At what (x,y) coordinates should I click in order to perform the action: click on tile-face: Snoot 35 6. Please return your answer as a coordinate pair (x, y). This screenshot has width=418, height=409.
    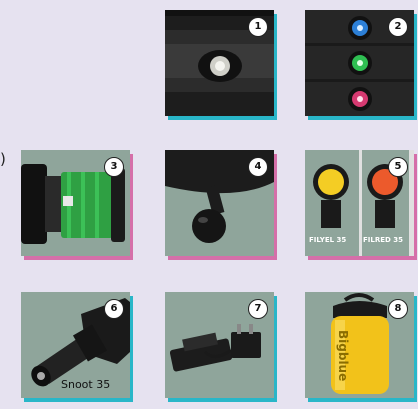
    Looking at the image, I should click on (75, 345).